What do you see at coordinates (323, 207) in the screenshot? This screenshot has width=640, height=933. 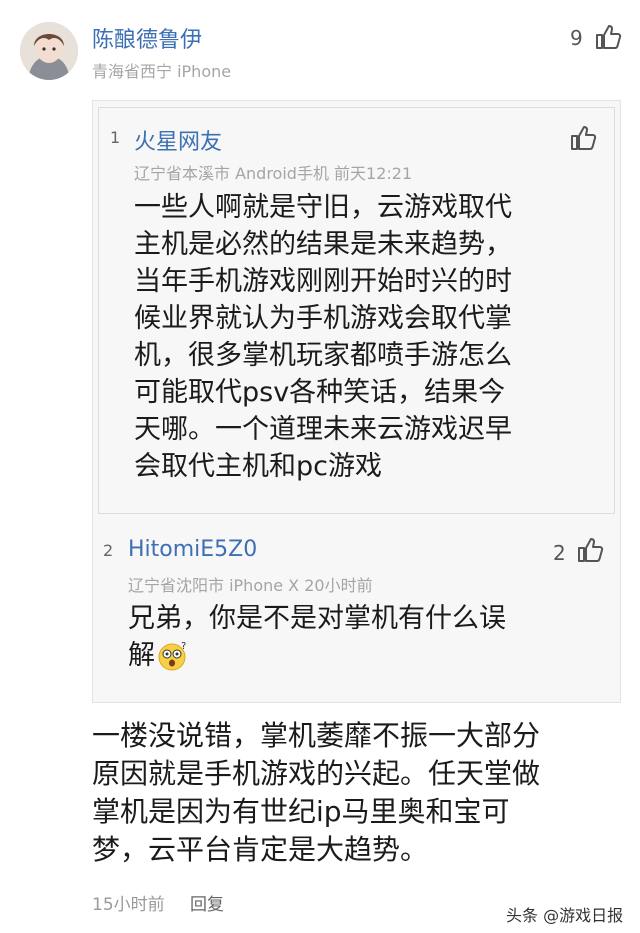 I see `quote-text-line: 一些人啊就是守旧，云游戏取代` at bounding box center [323, 207].